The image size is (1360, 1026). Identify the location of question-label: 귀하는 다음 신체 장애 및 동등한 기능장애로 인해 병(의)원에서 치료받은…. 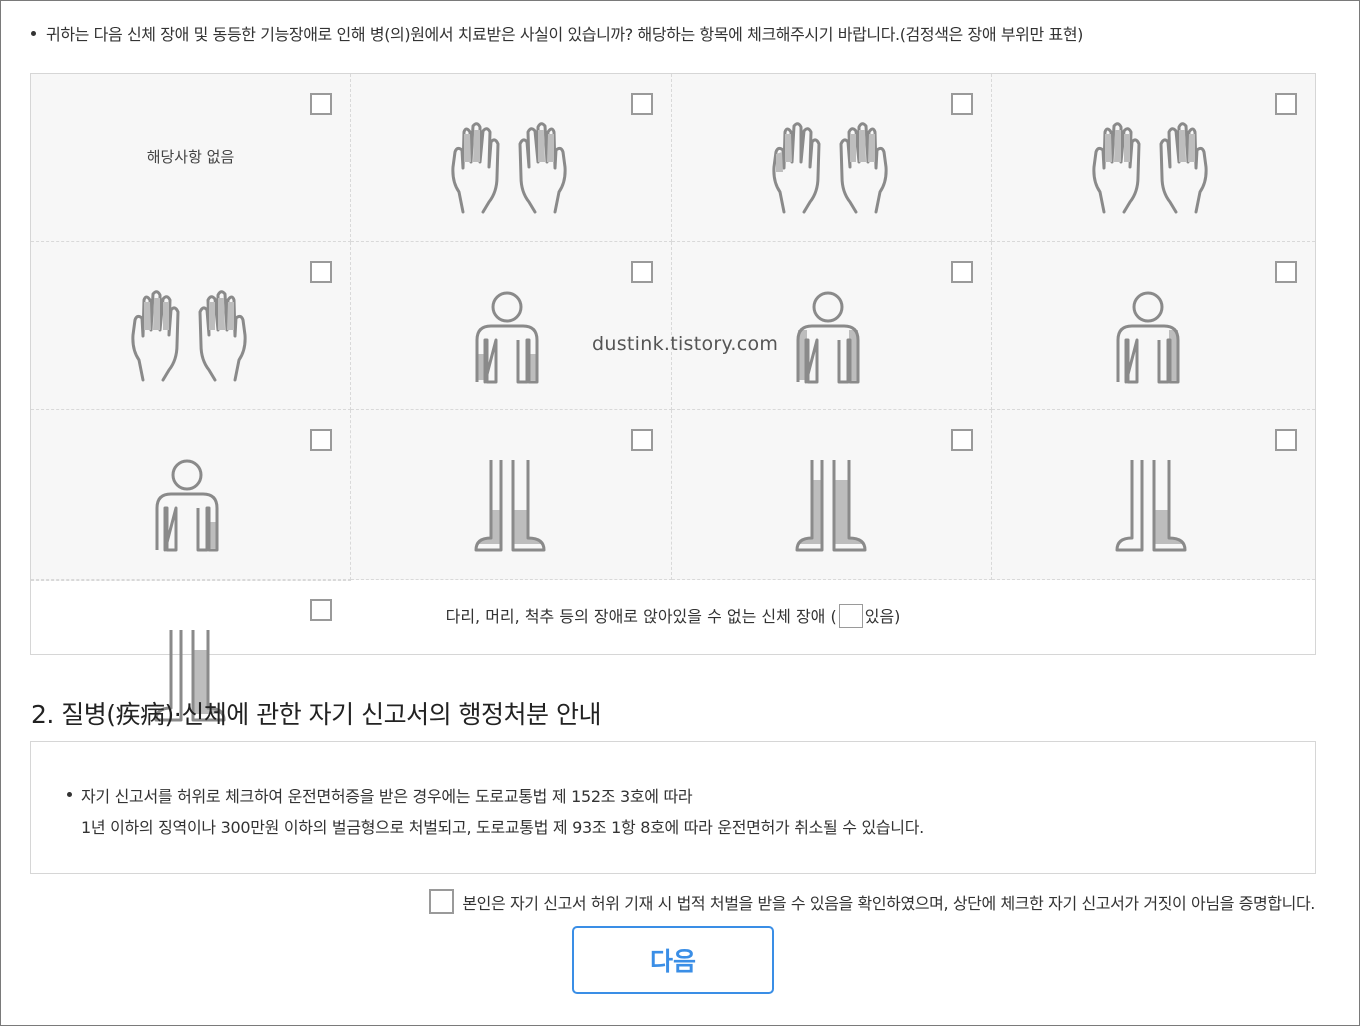
(564, 34).